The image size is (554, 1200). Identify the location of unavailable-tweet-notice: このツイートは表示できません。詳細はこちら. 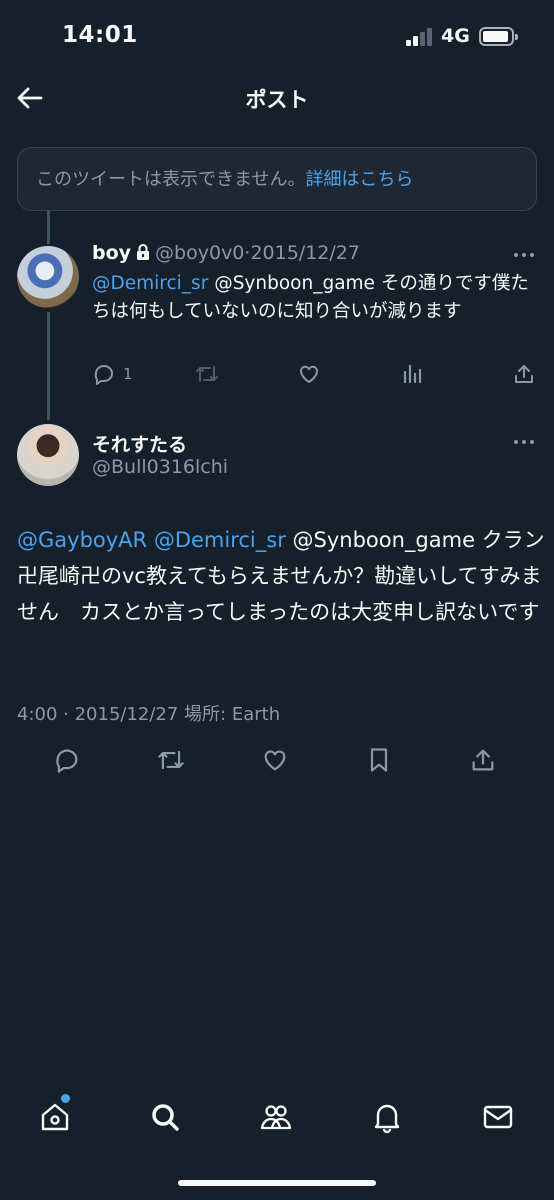
(277, 179).